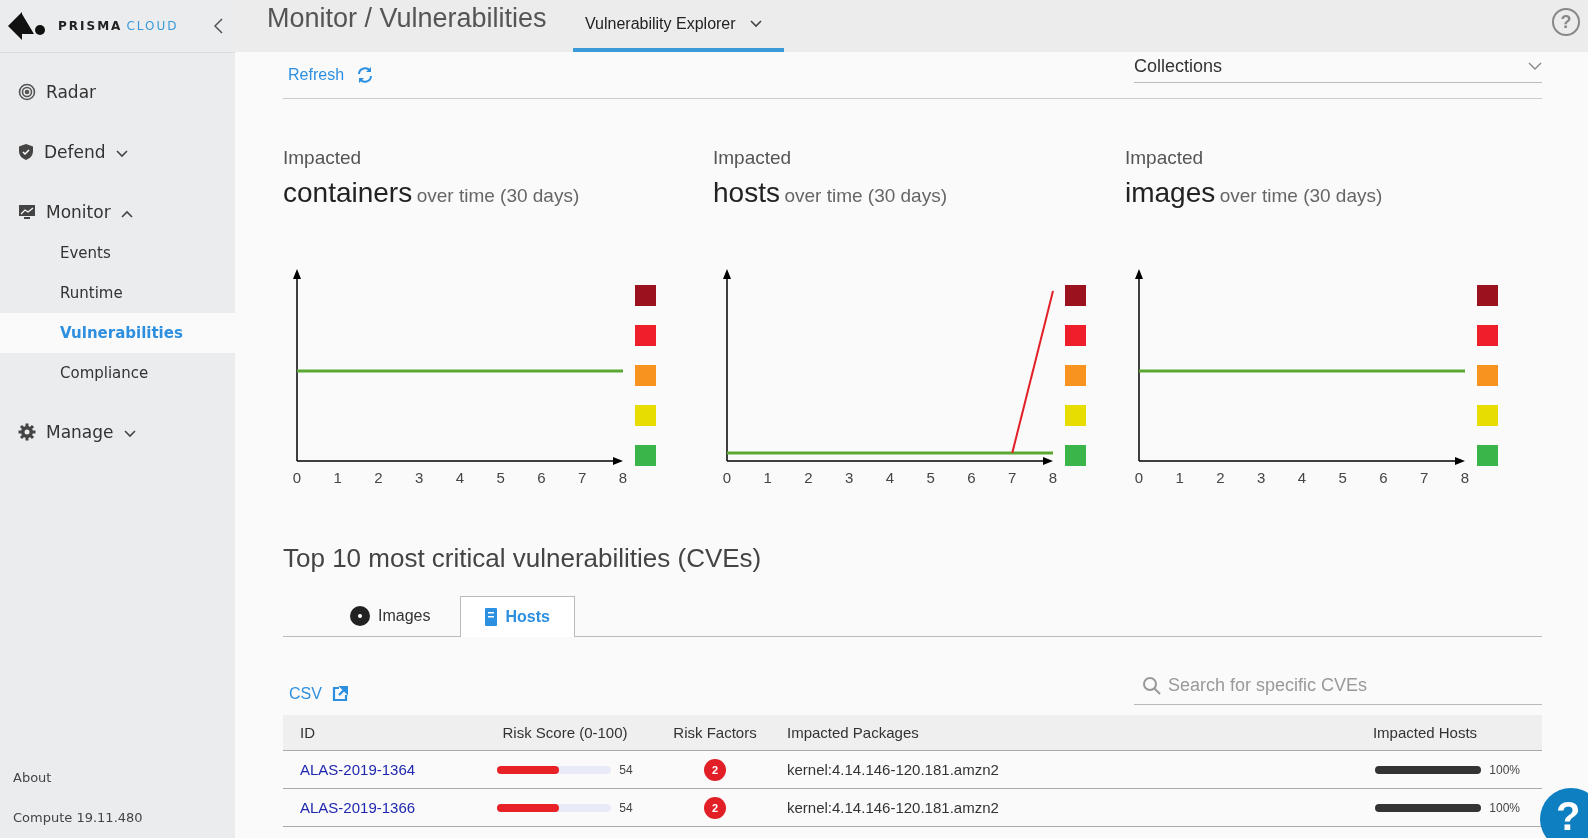 This screenshot has width=1588, height=838. Describe the element at coordinates (28, 26) in the screenshot. I see `logo-icon` at that location.